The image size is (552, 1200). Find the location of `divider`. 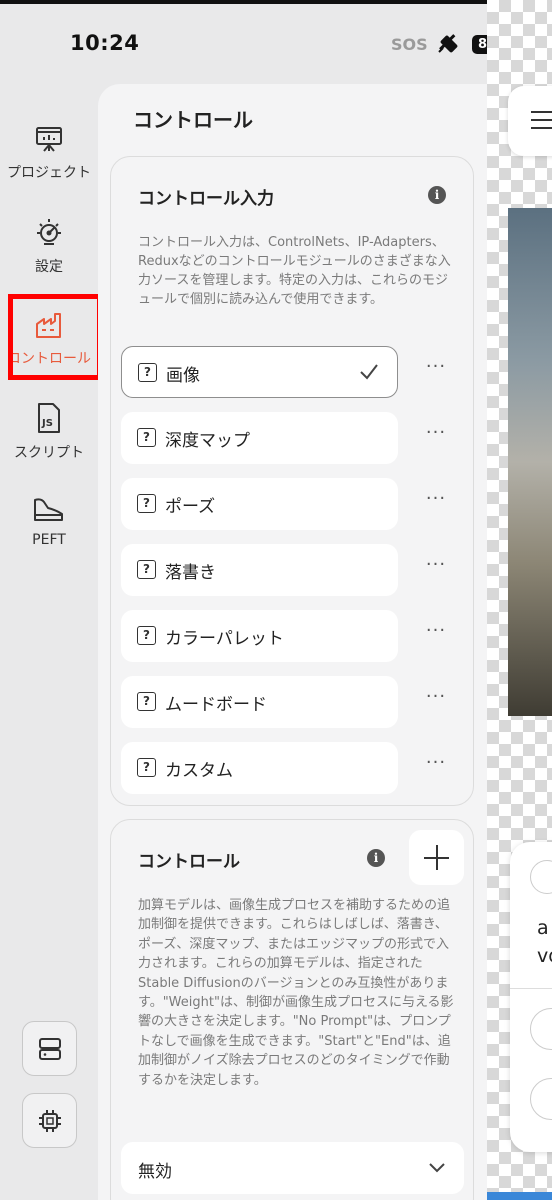

divider is located at coordinates (531, 988).